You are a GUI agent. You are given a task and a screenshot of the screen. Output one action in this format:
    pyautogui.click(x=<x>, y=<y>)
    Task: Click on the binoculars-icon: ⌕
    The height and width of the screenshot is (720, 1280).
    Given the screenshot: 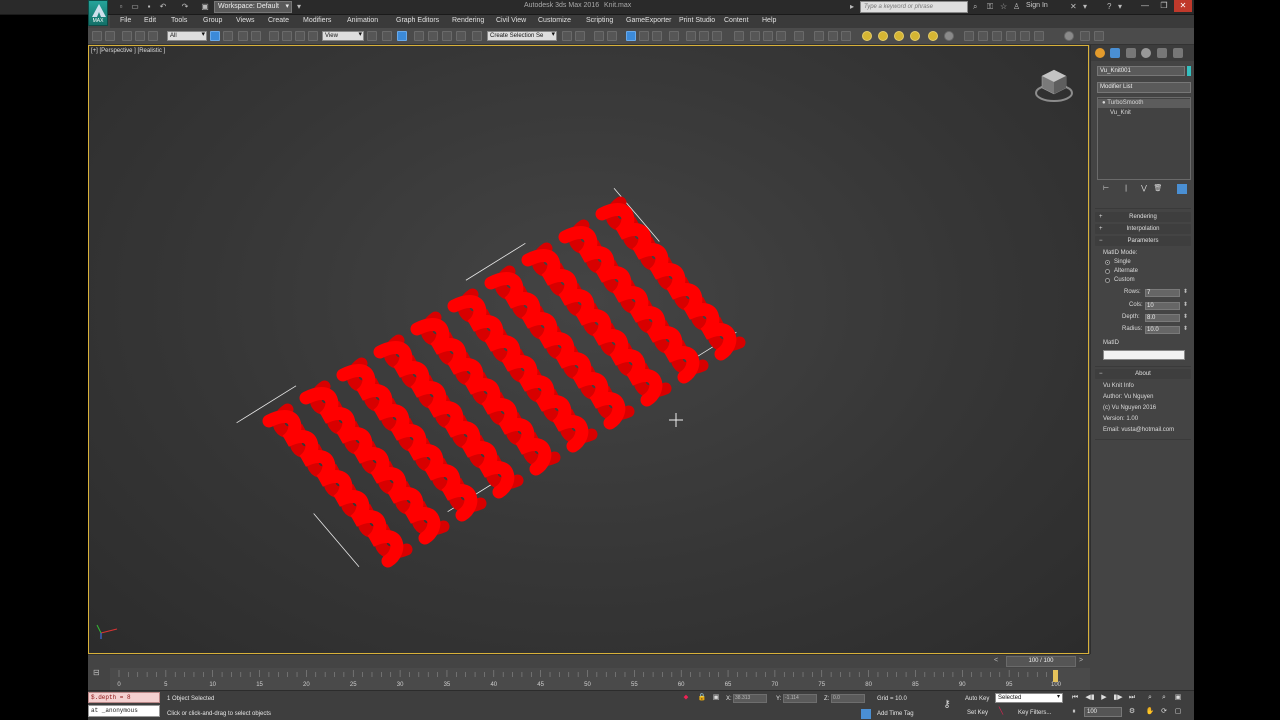 What is the action you would take?
    pyautogui.click(x=975, y=7)
    